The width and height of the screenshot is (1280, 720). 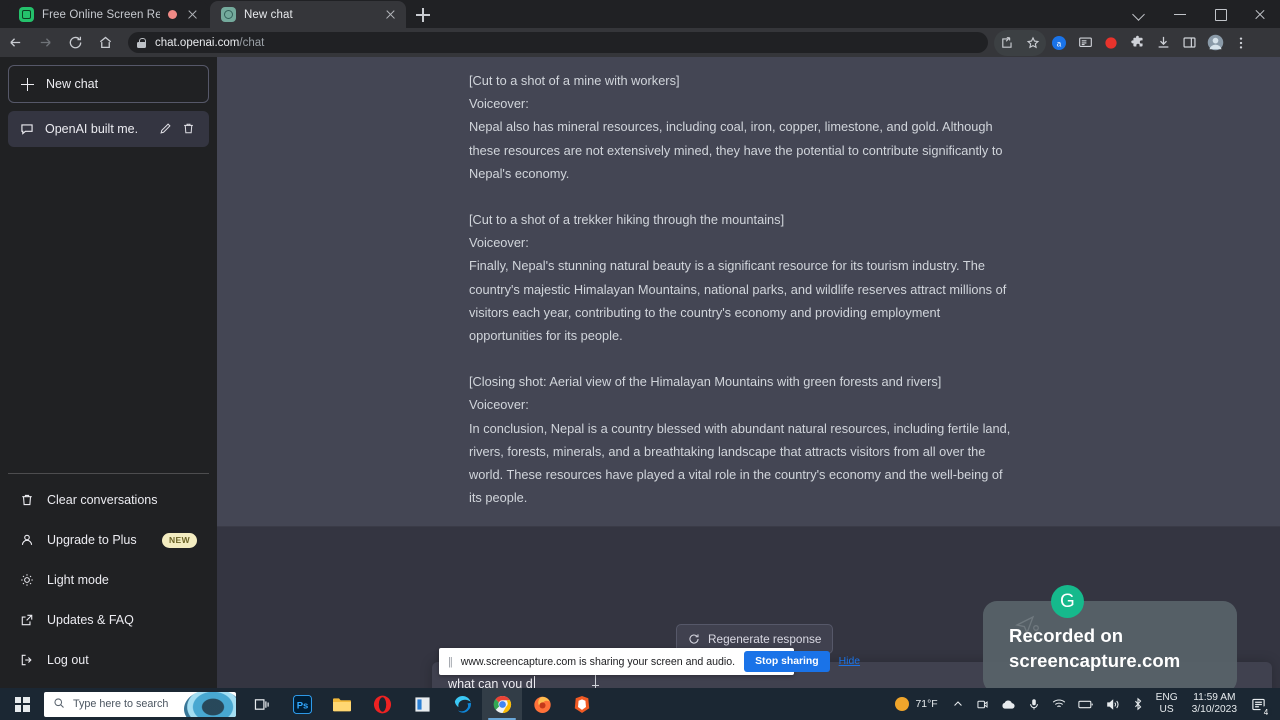 I want to click on share-icon, so click(x=1007, y=43).